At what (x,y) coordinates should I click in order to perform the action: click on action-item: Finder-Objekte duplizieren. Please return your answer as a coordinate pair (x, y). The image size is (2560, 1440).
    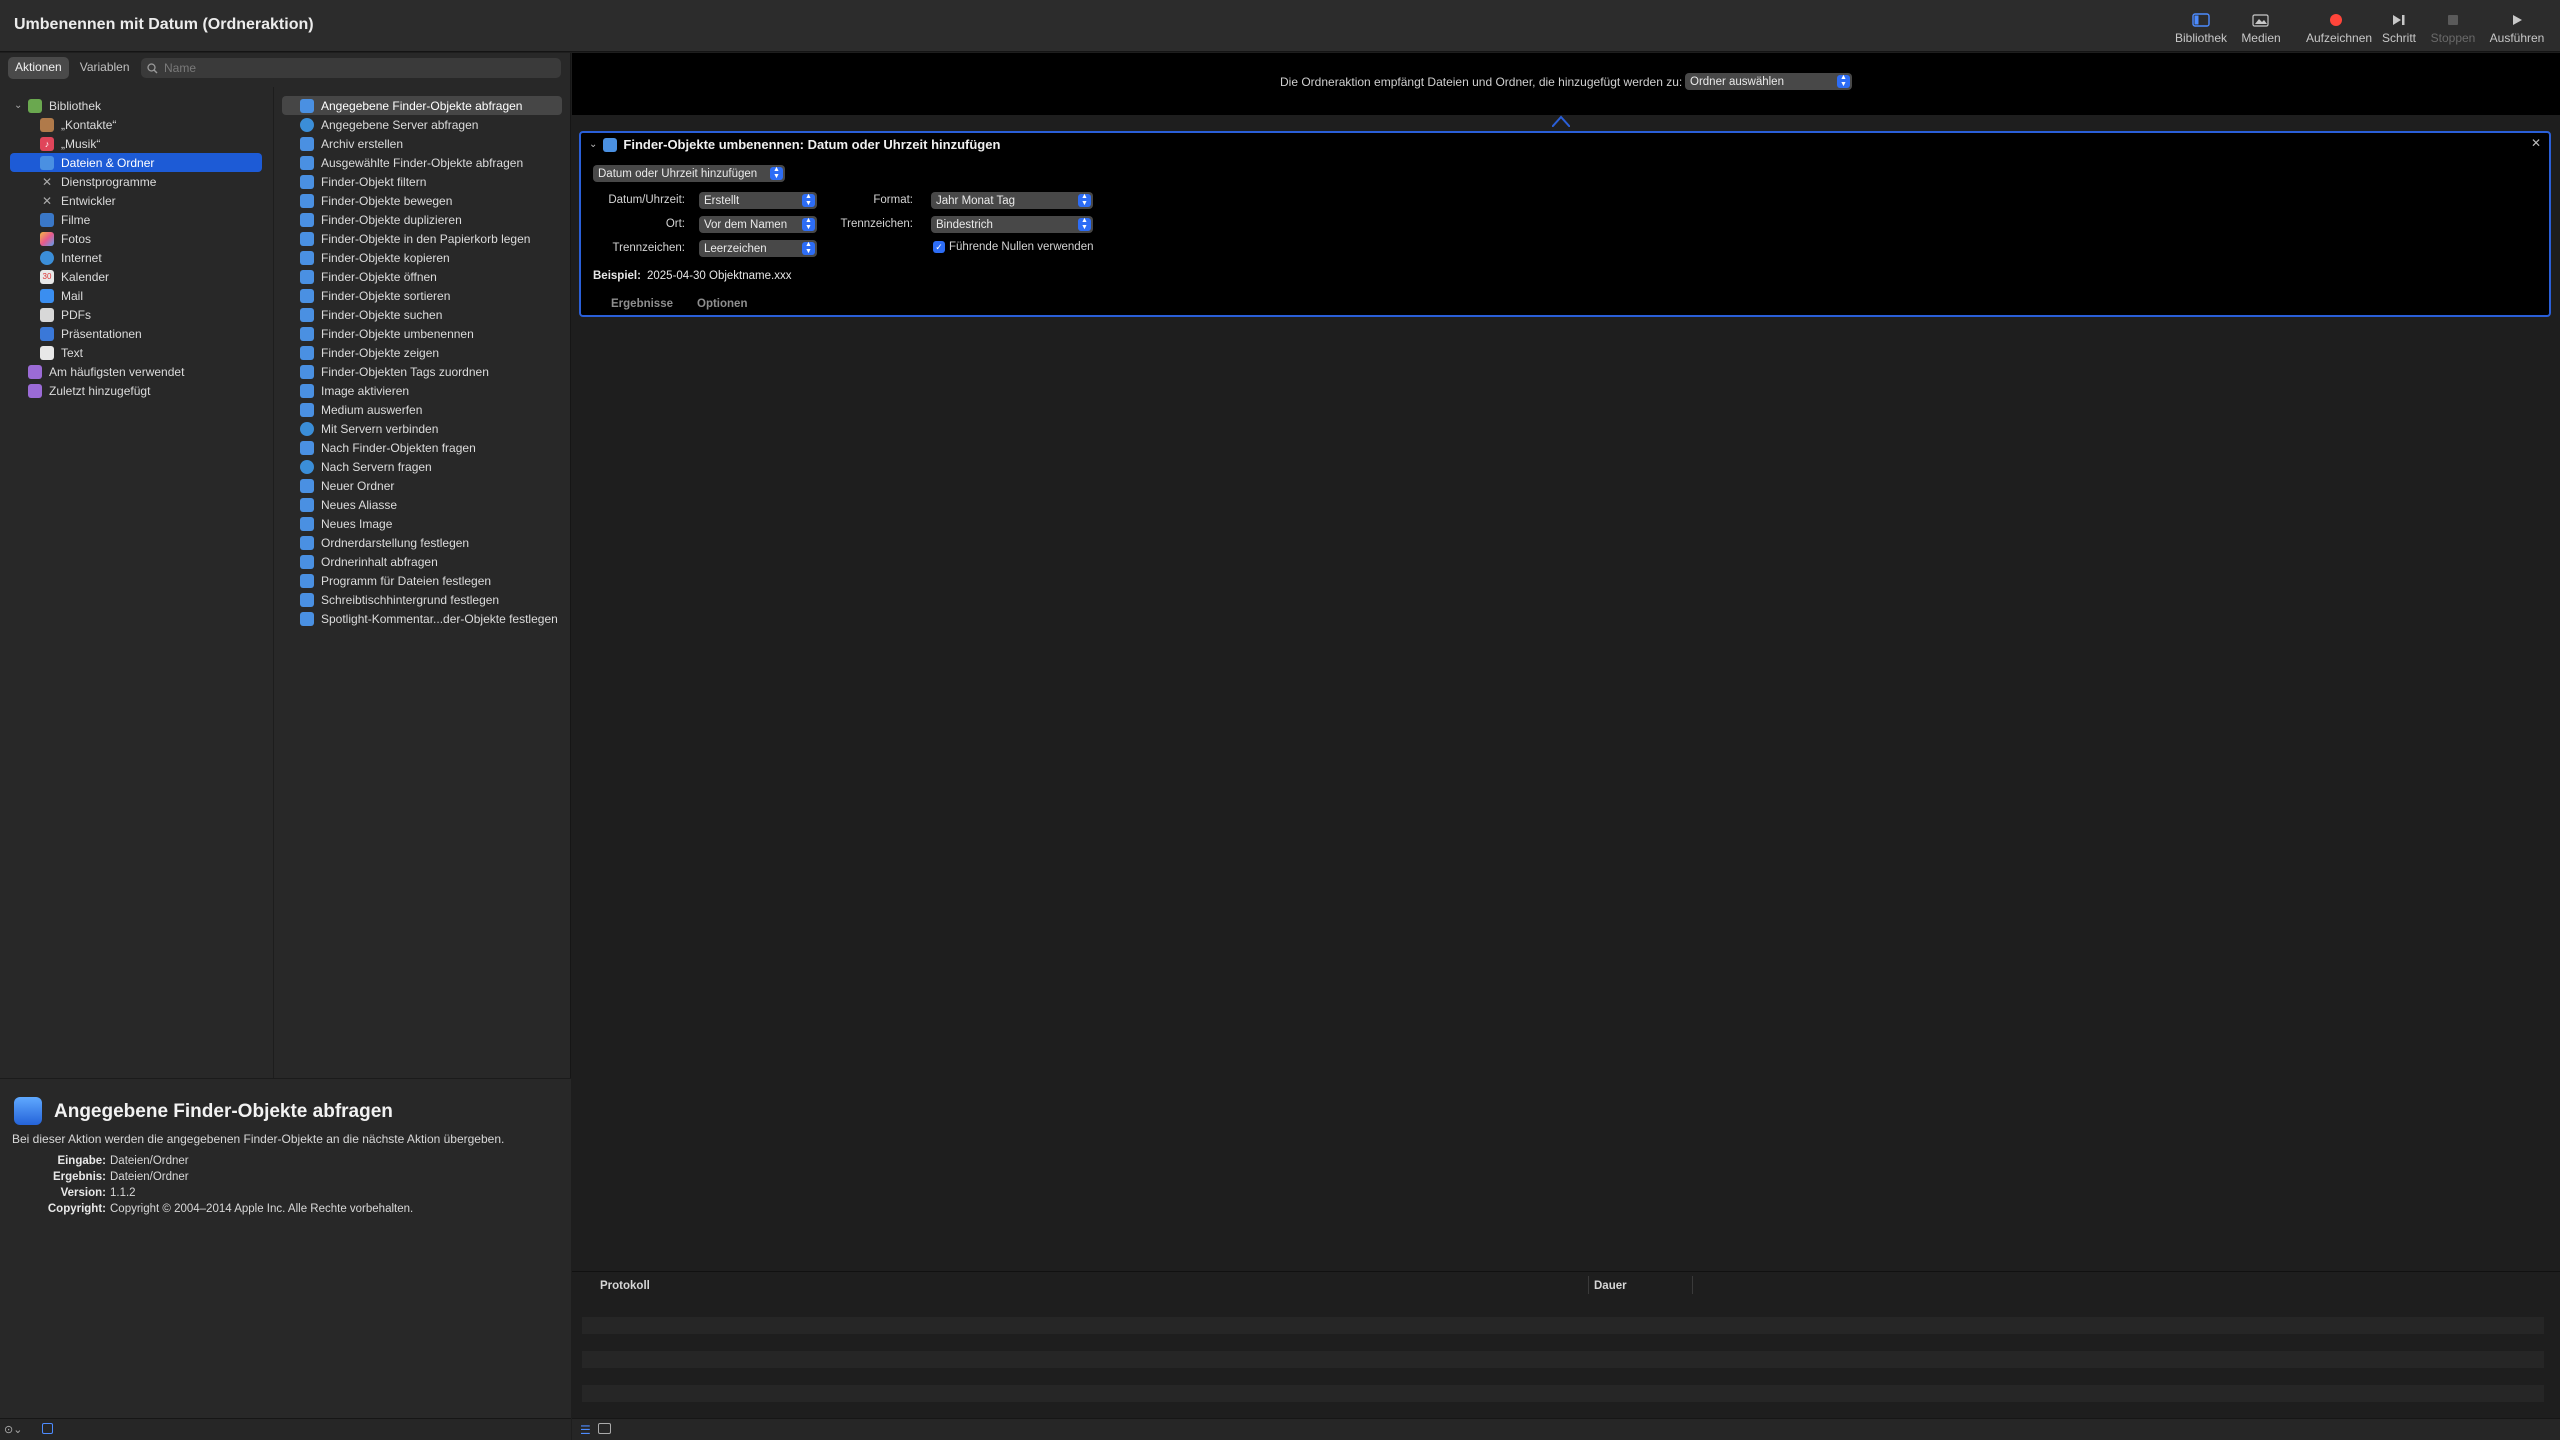
    Looking at the image, I should click on (422, 219).